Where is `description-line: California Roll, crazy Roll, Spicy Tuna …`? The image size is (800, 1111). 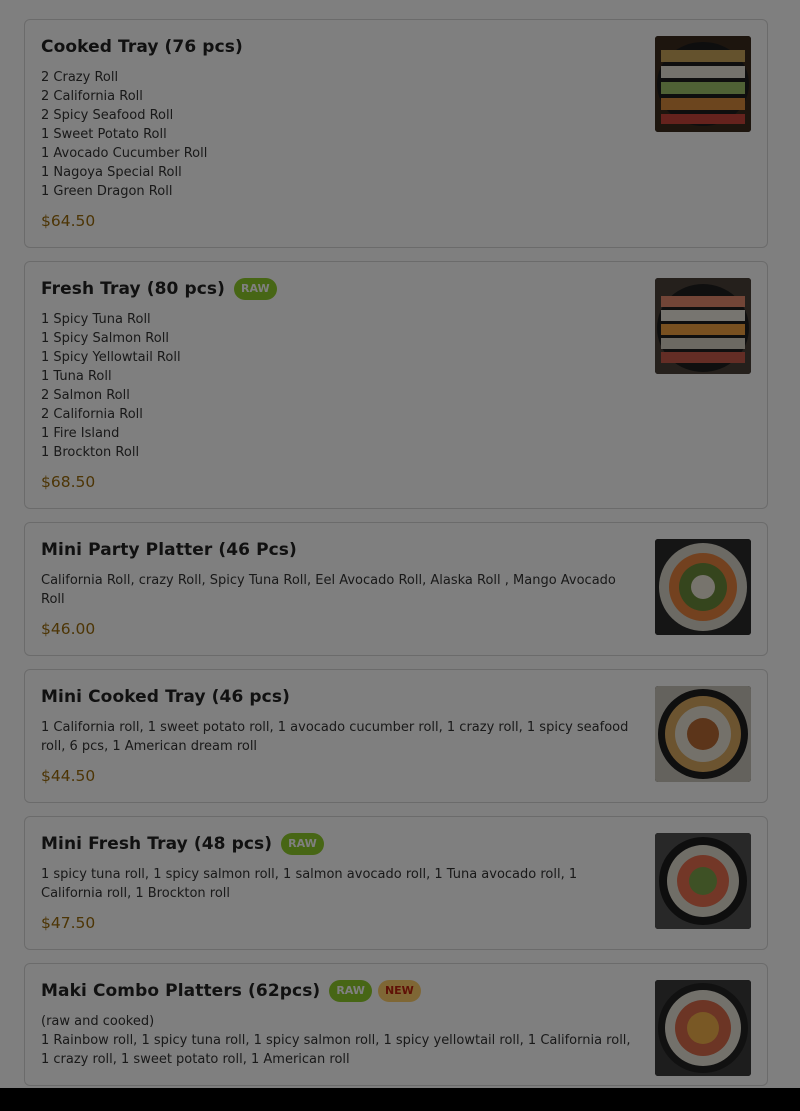
description-line: California Roll, crazy Roll, Spicy Tuna … is located at coordinates (328, 590).